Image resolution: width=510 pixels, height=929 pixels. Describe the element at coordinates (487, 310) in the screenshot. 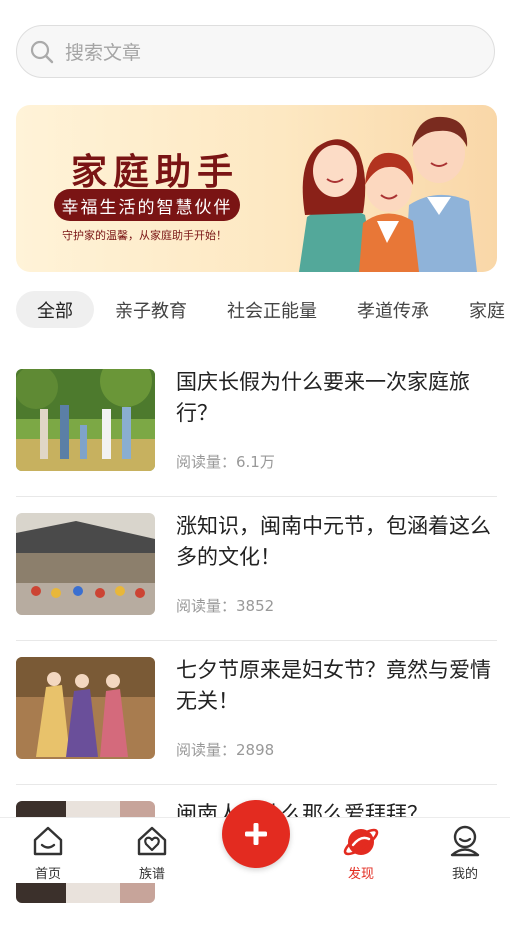

I see `tab-family: 家庭` at that location.